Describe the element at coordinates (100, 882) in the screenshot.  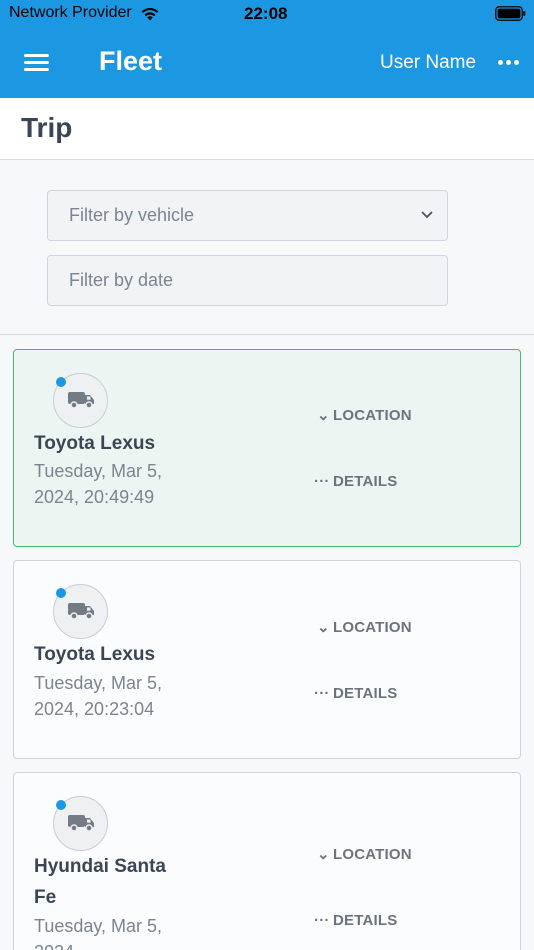
I see `trip-vehicle-name: Hyundai Santa Fe` at that location.